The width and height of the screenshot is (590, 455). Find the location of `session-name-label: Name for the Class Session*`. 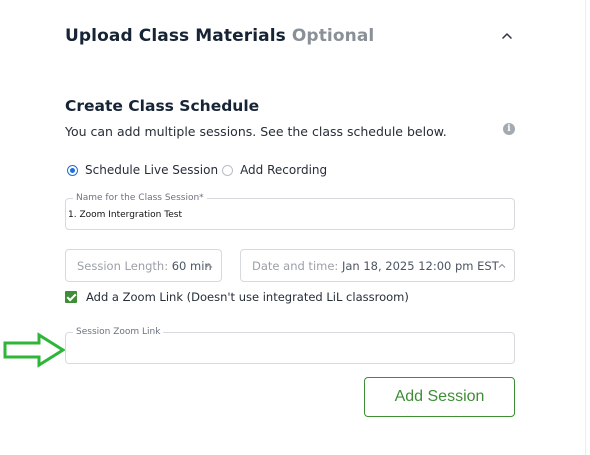

session-name-label: Name for the Class Session* is located at coordinates (140, 198).